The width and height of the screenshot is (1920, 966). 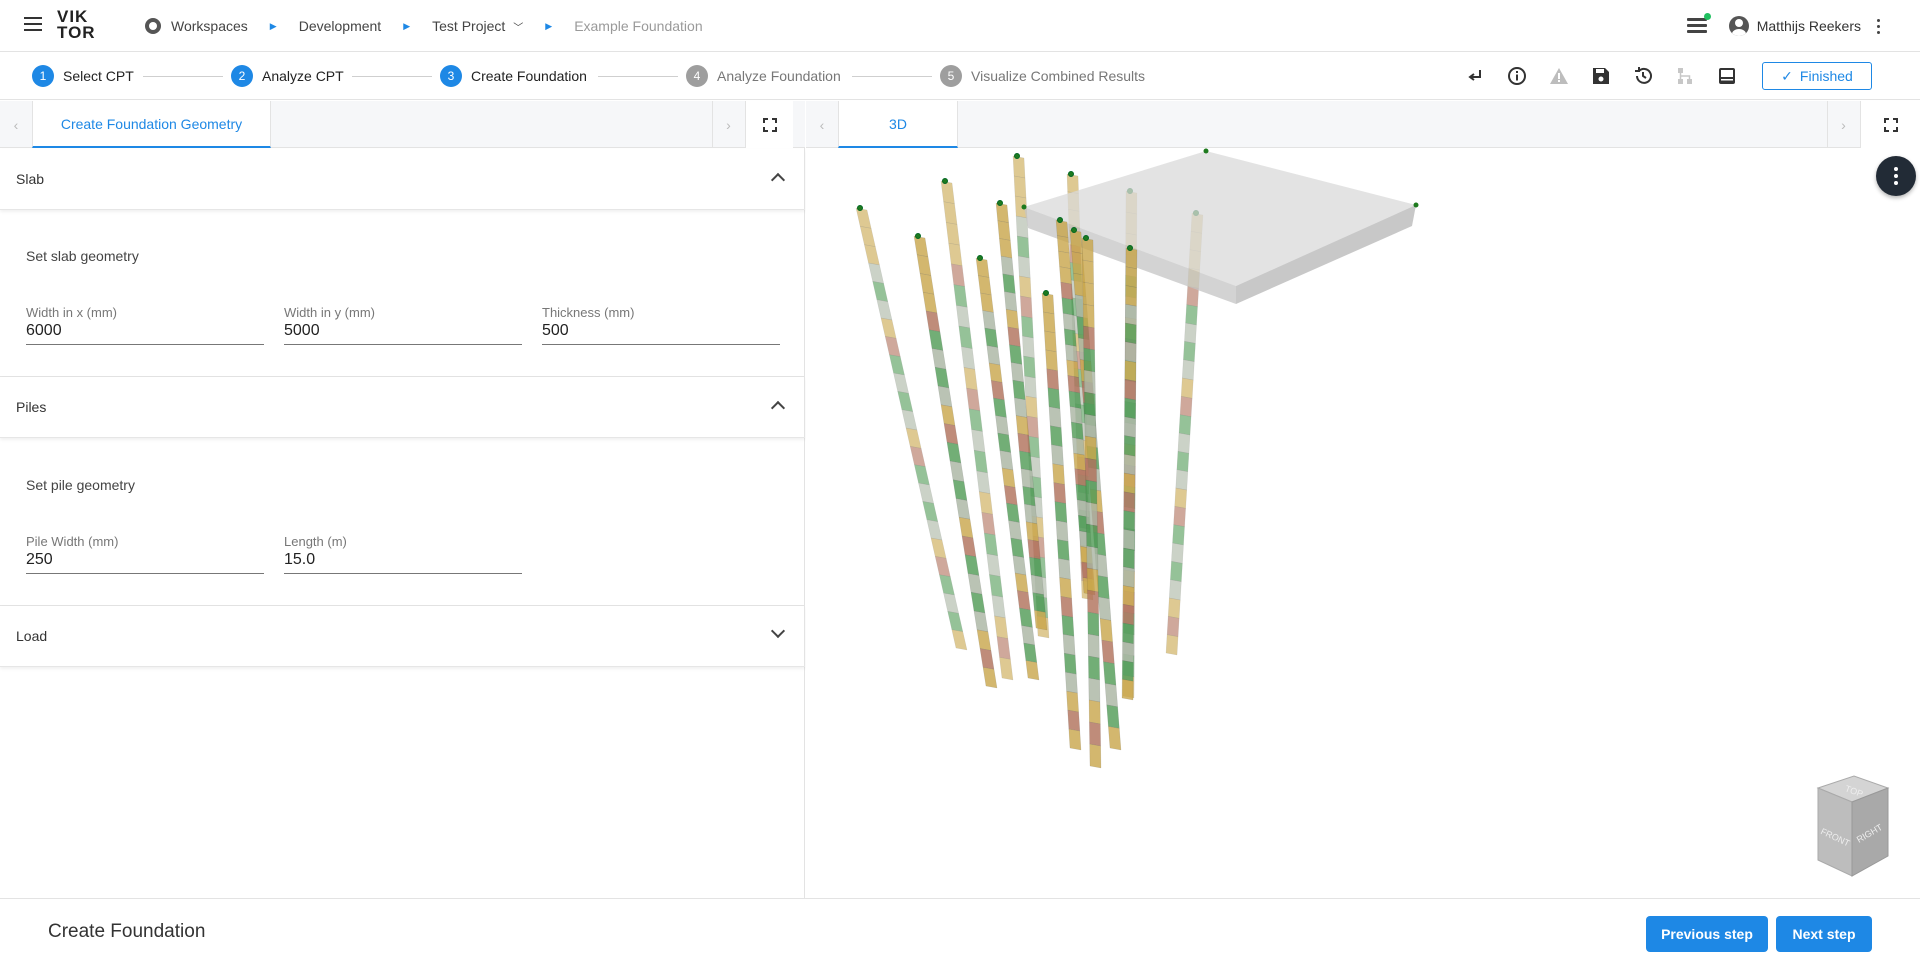 What do you see at coordinates (1853, 826) in the screenshot?
I see `view-cube: TOP FRONT RIGHT` at bounding box center [1853, 826].